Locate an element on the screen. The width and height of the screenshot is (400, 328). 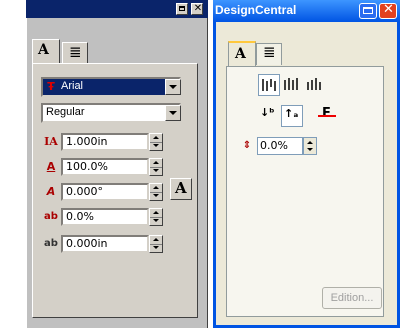
line-spacing-spinner is located at coordinates (310, 146).